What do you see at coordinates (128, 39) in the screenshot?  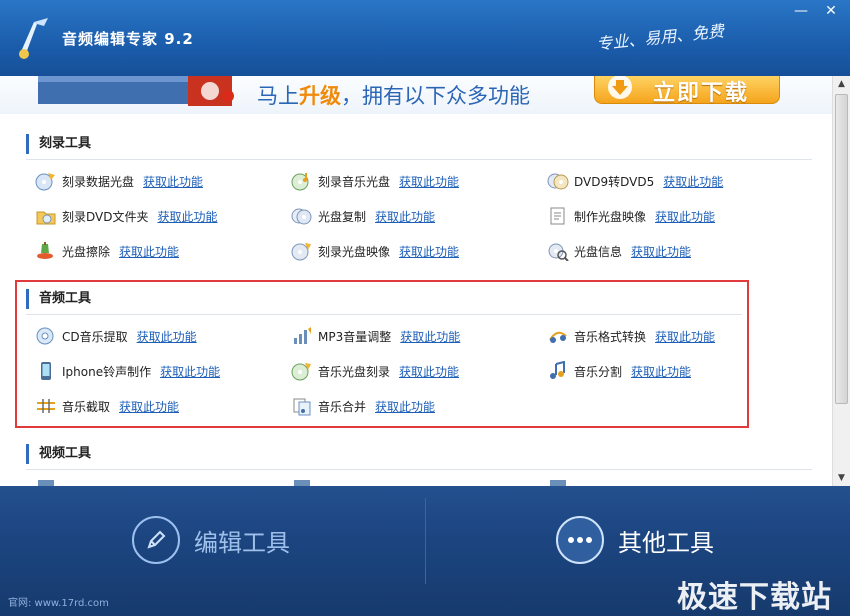 I see `app-title: 音频编辑专家 9.2` at bounding box center [128, 39].